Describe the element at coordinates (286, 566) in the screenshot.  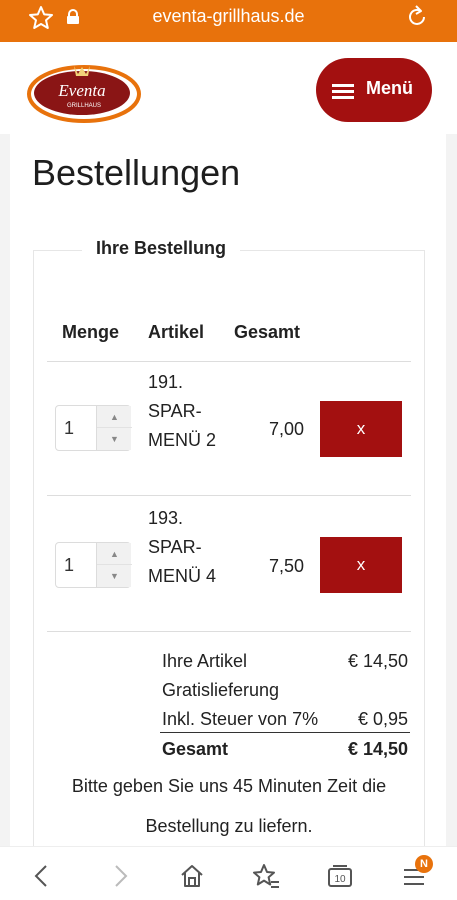
I see `item-price: 7,50` at that location.